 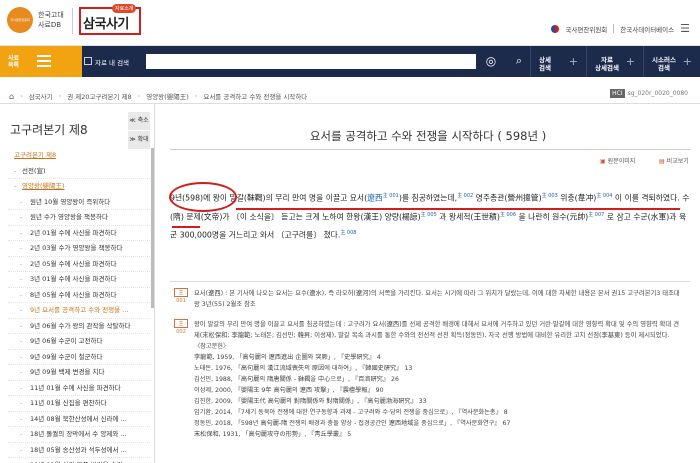 What do you see at coordinates (181, 327) in the screenshot?
I see `footnote-tag: 主 002` at bounding box center [181, 327].